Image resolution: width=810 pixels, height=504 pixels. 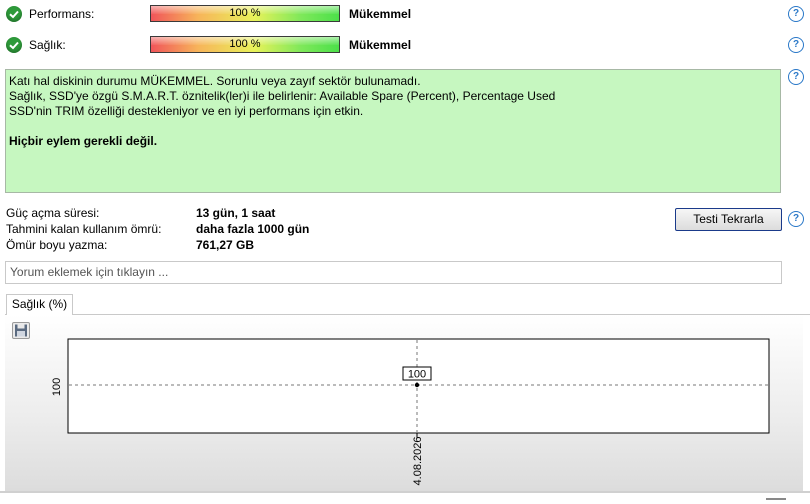 I want to click on bottom-divider, so click(x=405, y=492).